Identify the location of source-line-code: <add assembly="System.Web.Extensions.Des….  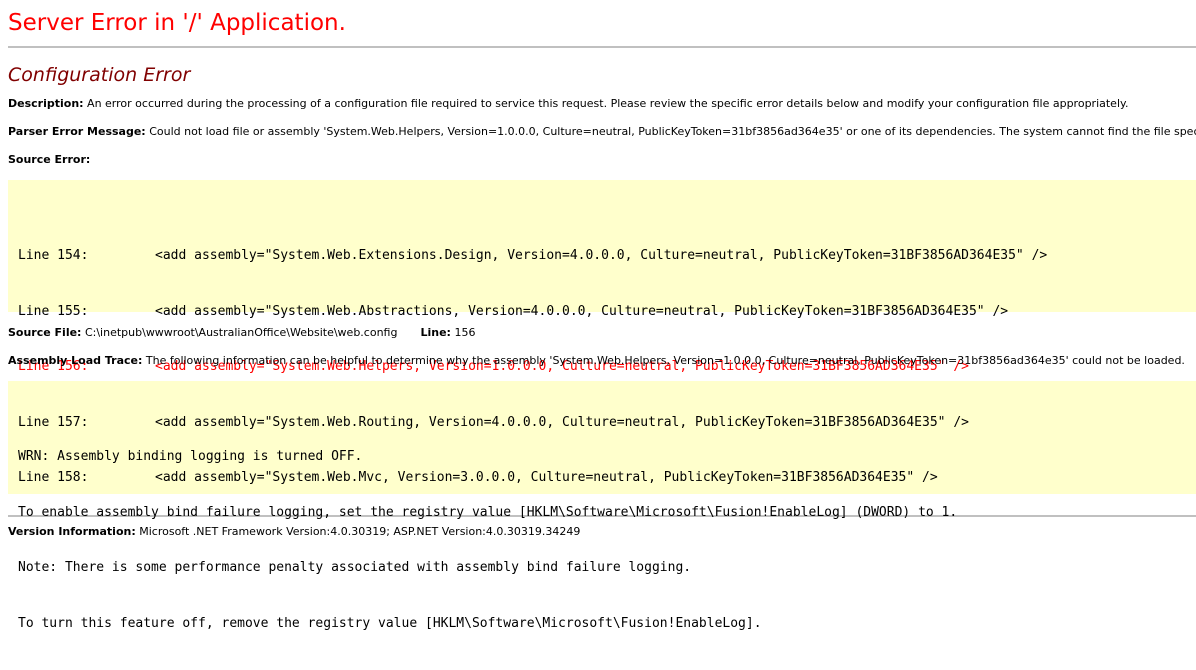
(601, 255).